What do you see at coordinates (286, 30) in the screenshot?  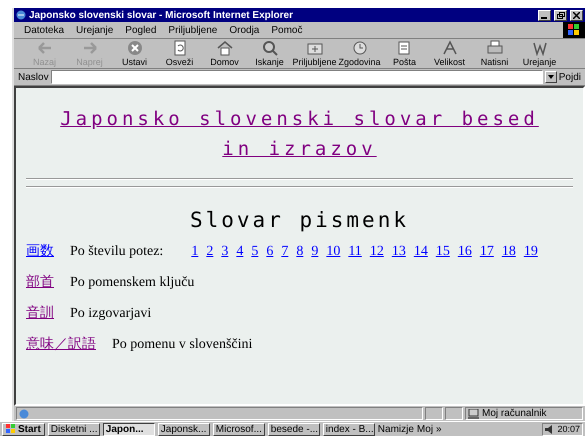 I see `menu-item: Pomoč` at bounding box center [286, 30].